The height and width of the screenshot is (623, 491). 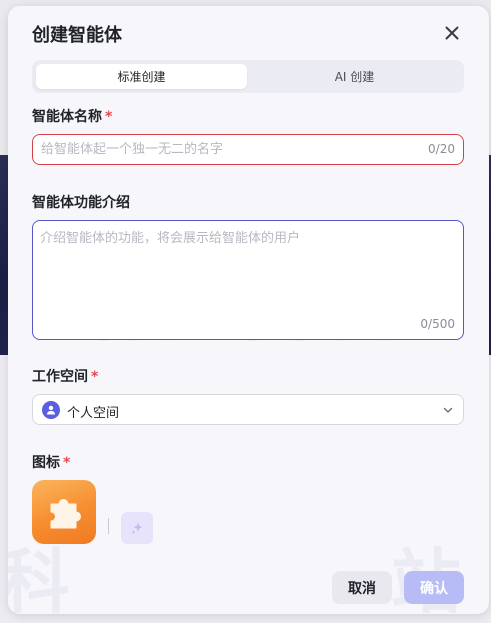 What do you see at coordinates (362, 587) in the screenshot?
I see `cancel-button: 取消` at bounding box center [362, 587].